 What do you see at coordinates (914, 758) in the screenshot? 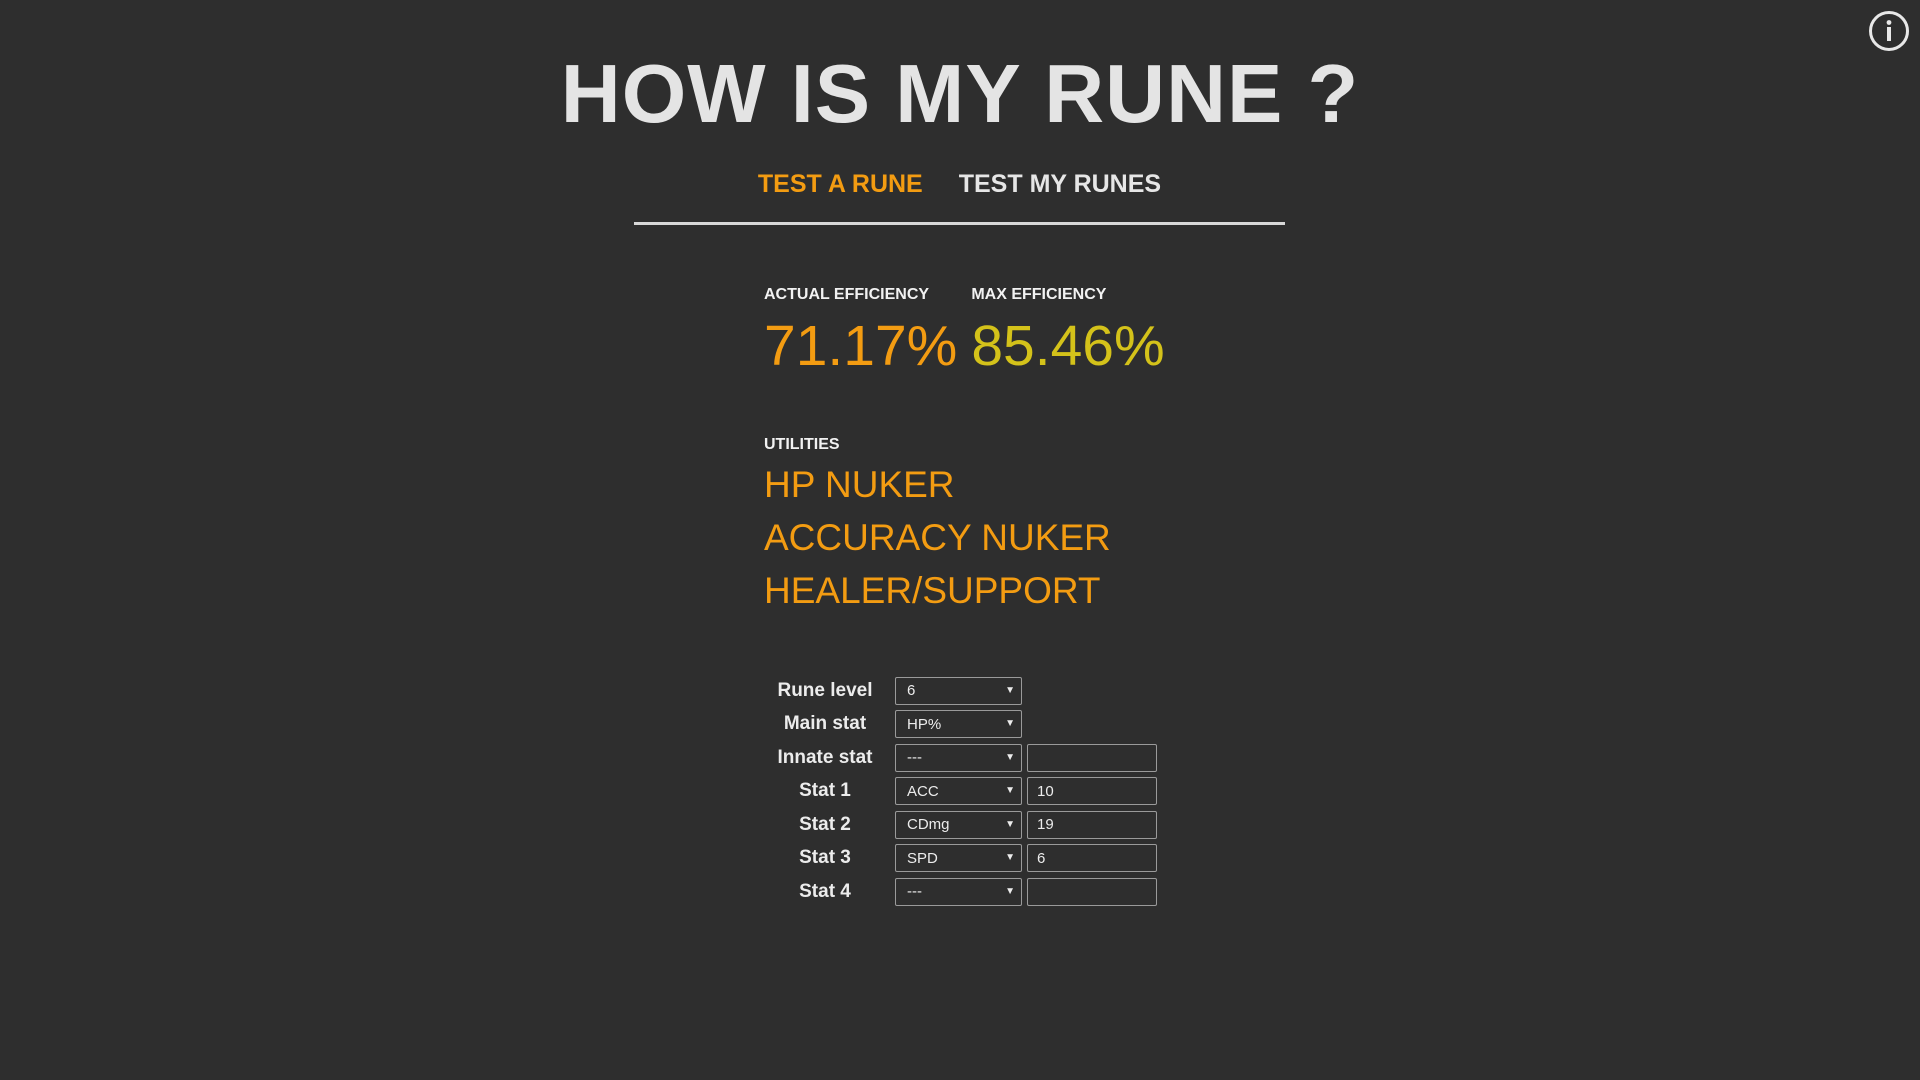
I see `innate-stat-select-value: ---` at bounding box center [914, 758].